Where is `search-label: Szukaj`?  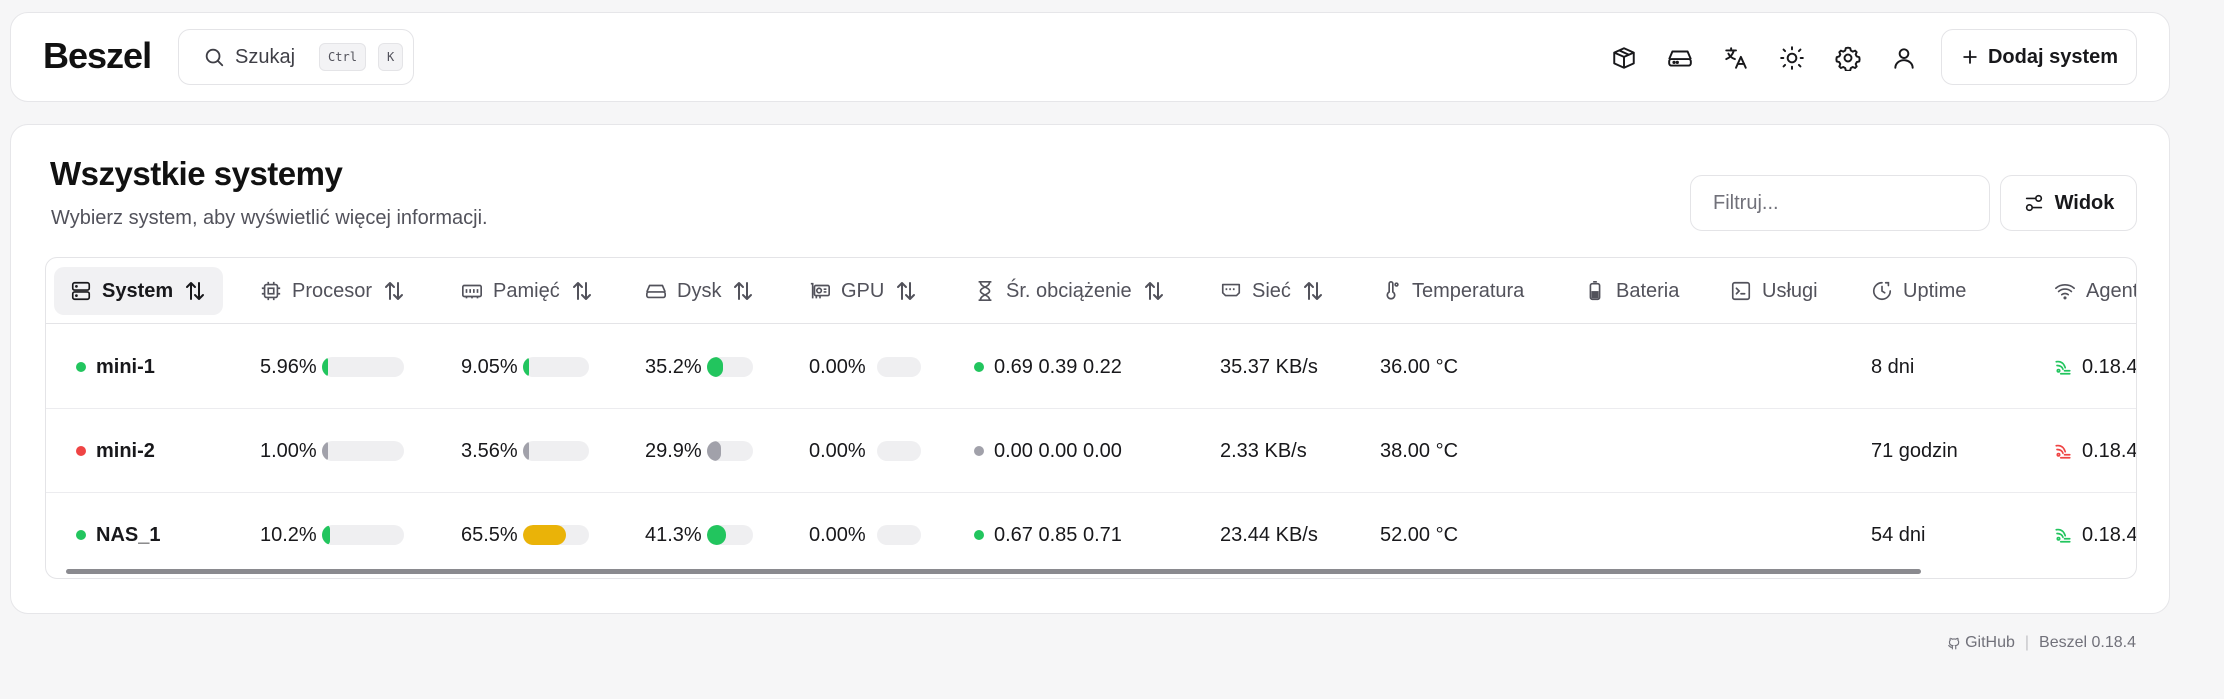 search-label: Szukaj is located at coordinates (265, 56).